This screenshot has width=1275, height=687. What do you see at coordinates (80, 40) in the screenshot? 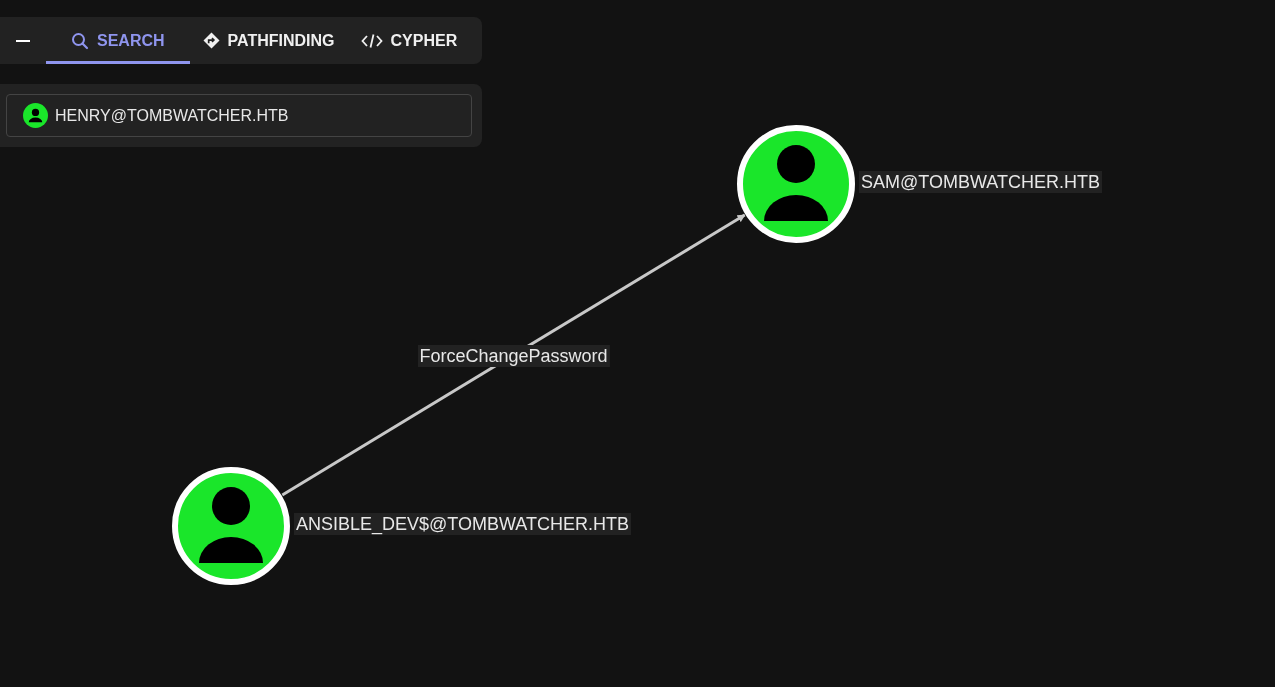
I see `search-icon` at bounding box center [80, 40].